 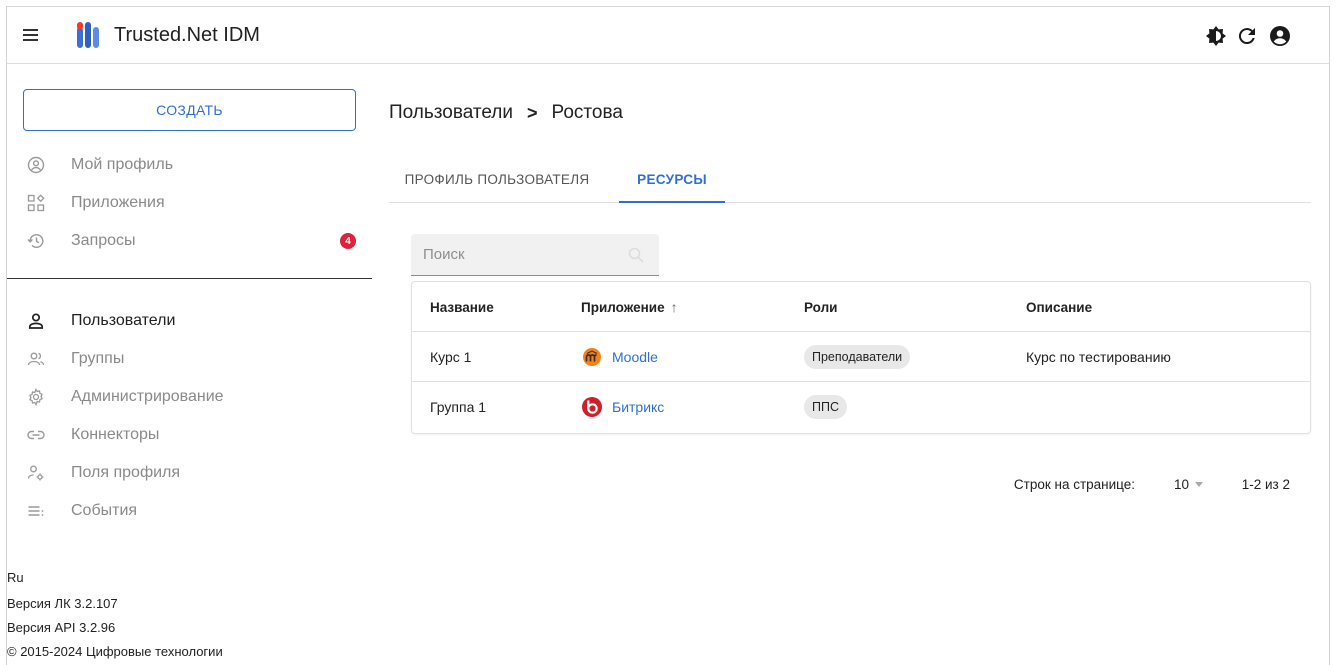 What do you see at coordinates (118, 202) in the screenshot?
I see `sidebar-item-label: Приложения` at bounding box center [118, 202].